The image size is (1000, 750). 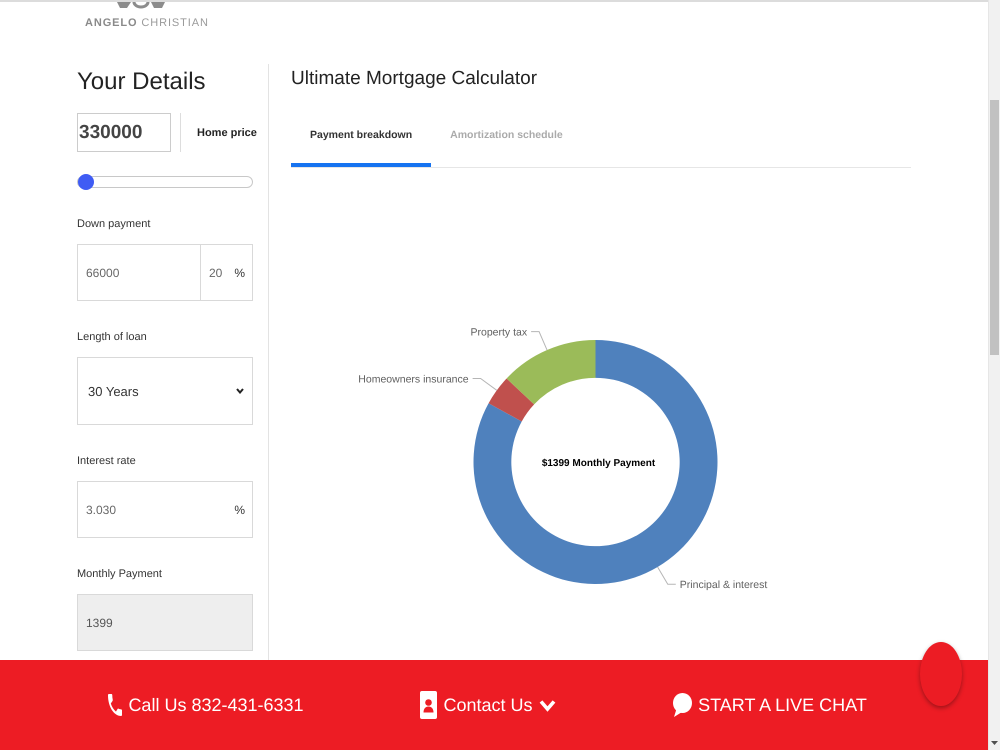 What do you see at coordinates (994, 743) in the screenshot?
I see `scroll-down-icon` at bounding box center [994, 743].